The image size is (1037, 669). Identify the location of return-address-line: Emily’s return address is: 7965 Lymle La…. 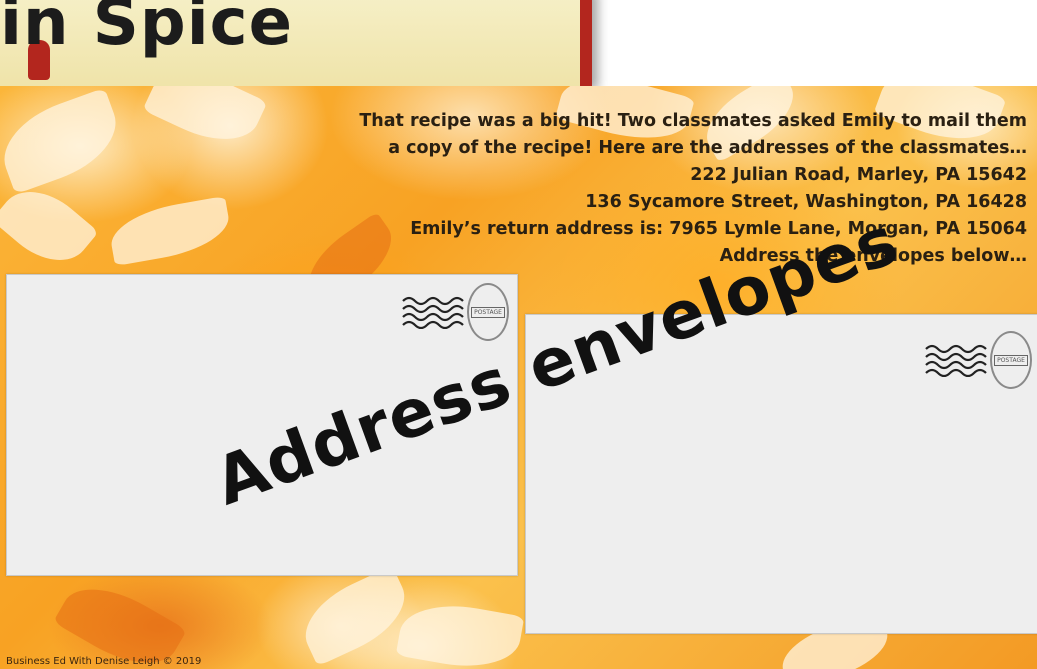
(718, 229).